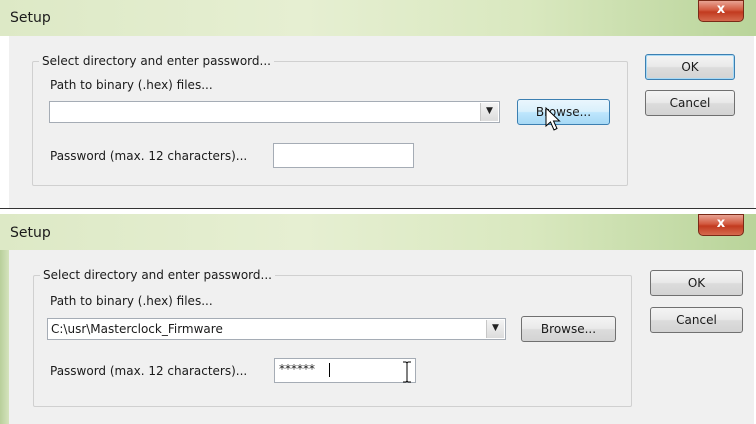 The image size is (756, 424). What do you see at coordinates (276, 329) in the screenshot?
I see `path-combobox: C:\usr\Masterclock_Firmware ▼` at bounding box center [276, 329].